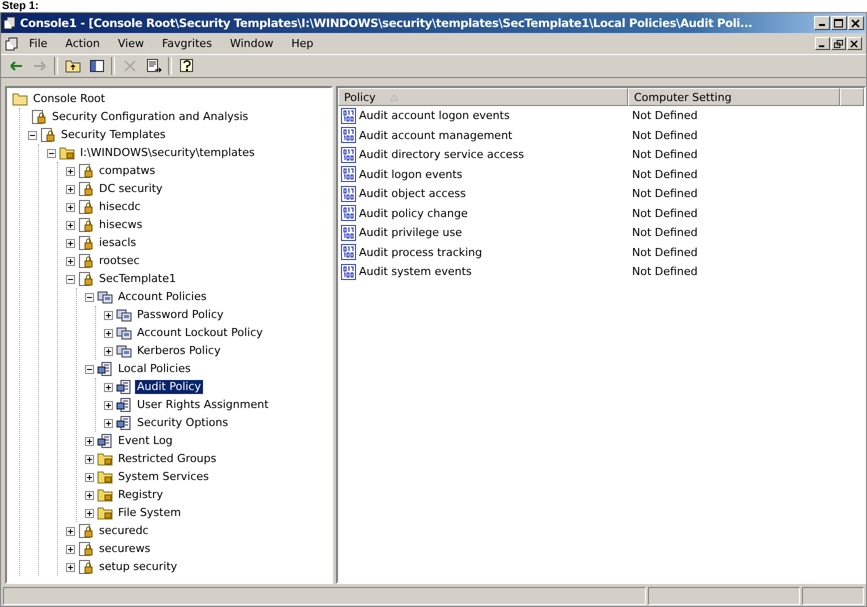 This screenshot has width=867, height=607. I want to click on tree-item: DC security, so click(131, 189).